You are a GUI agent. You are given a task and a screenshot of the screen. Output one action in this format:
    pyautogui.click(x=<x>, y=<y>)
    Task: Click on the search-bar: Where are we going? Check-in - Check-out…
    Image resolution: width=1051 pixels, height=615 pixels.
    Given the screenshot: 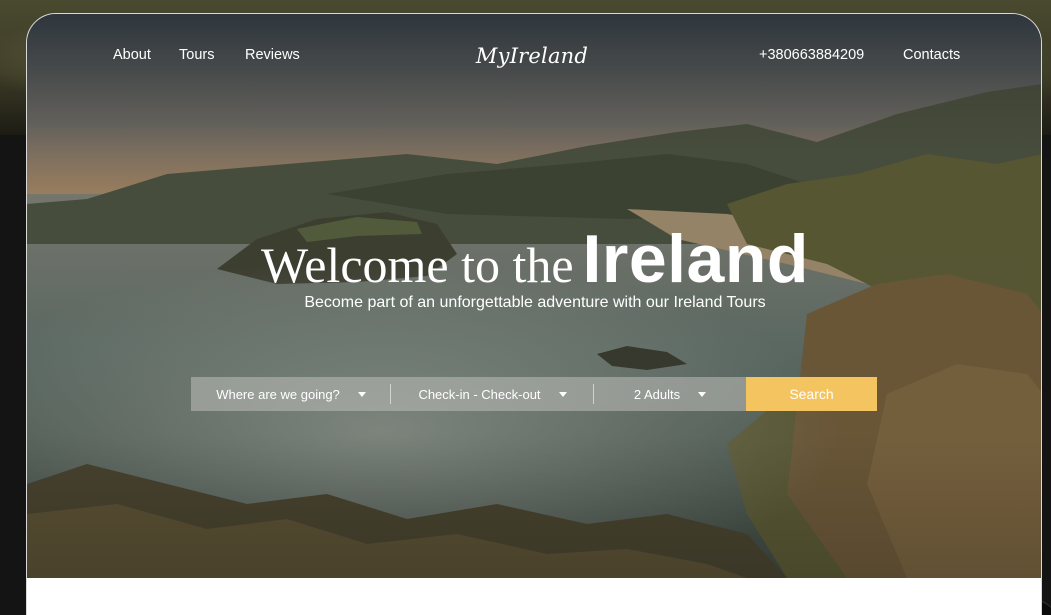 What is the action you would take?
    pyautogui.click(x=534, y=394)
    